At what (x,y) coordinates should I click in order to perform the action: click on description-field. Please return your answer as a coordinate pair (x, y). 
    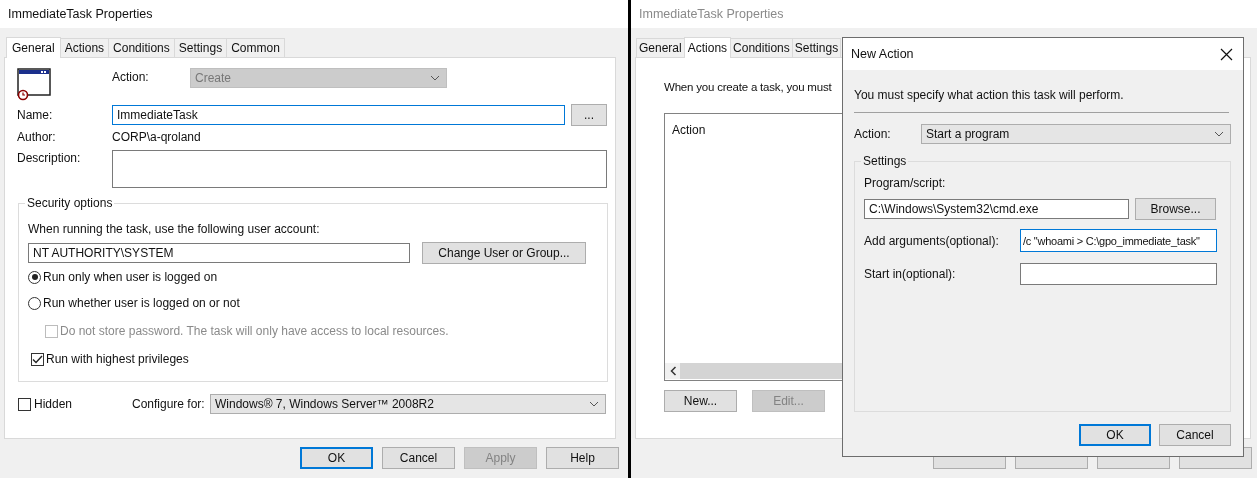
    Looking at the image, I should click on (359, 169).